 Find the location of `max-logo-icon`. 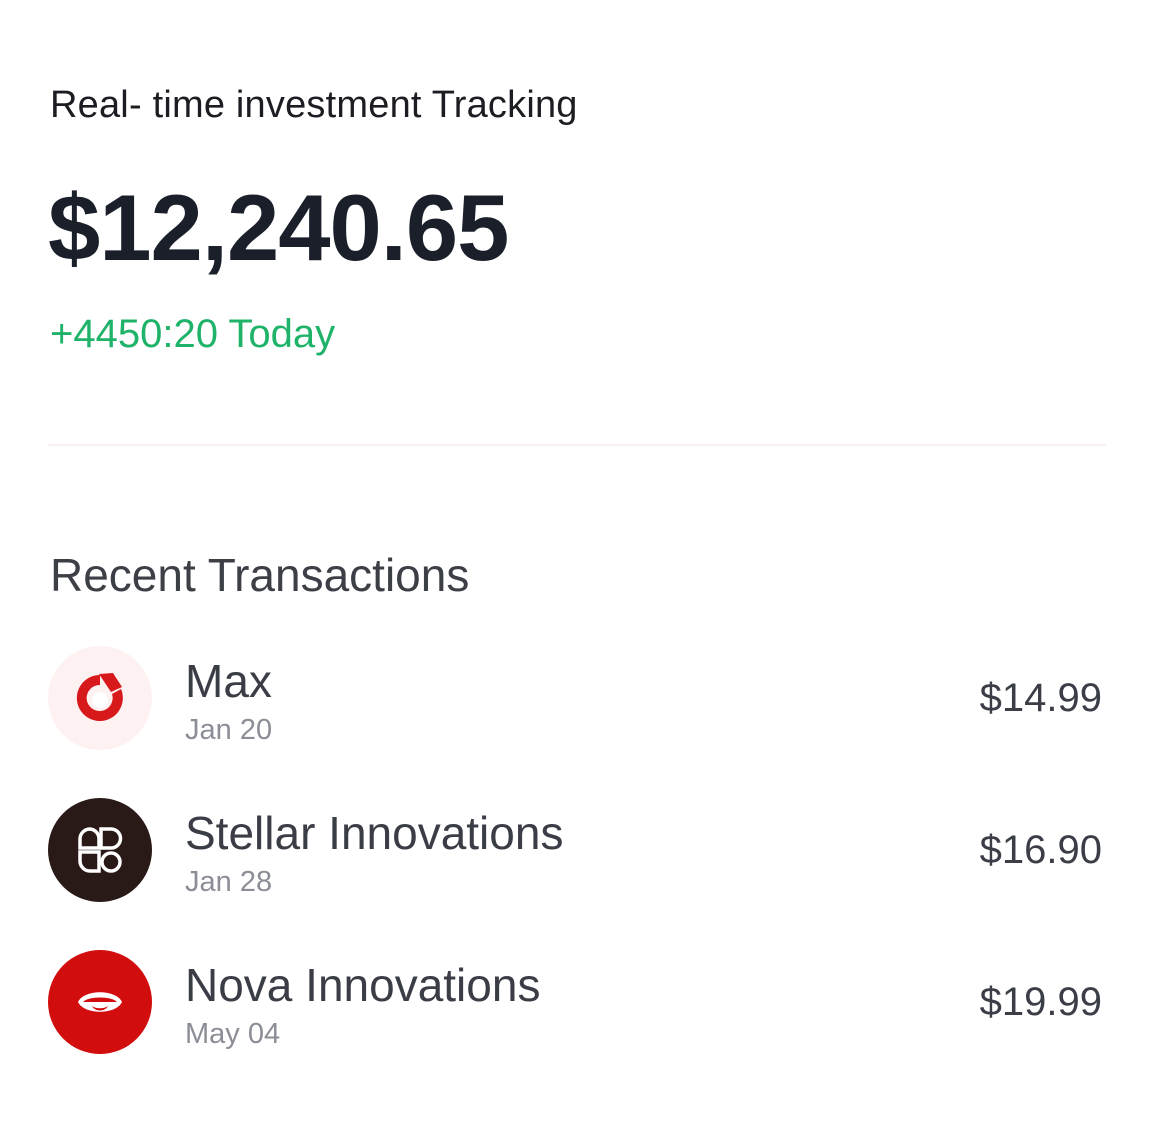

max-logo-icon is located at coordinates (100, 698).